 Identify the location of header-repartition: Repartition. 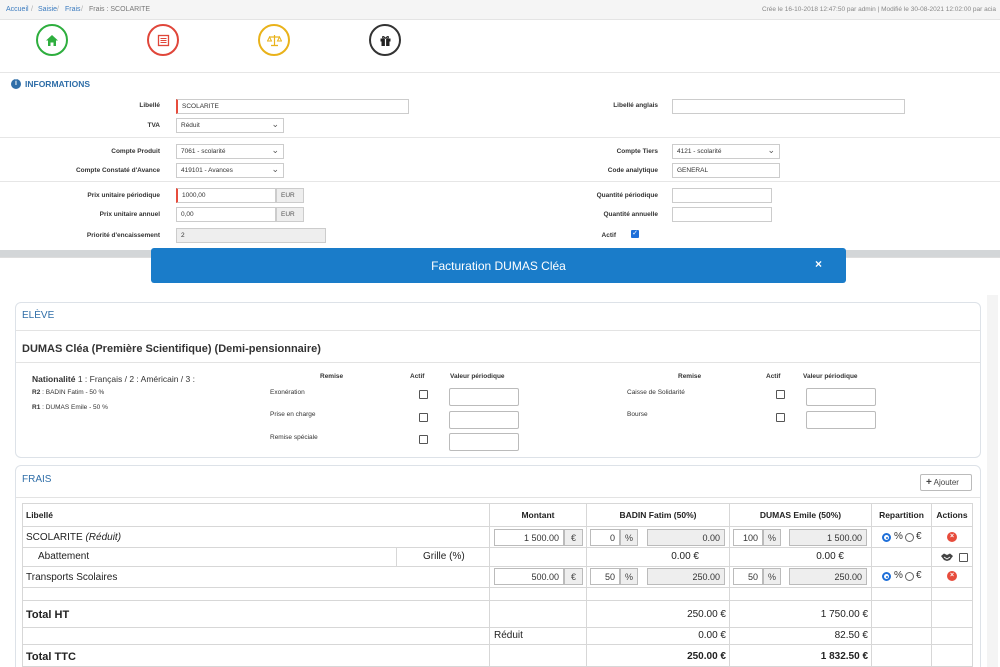
(902, 515).